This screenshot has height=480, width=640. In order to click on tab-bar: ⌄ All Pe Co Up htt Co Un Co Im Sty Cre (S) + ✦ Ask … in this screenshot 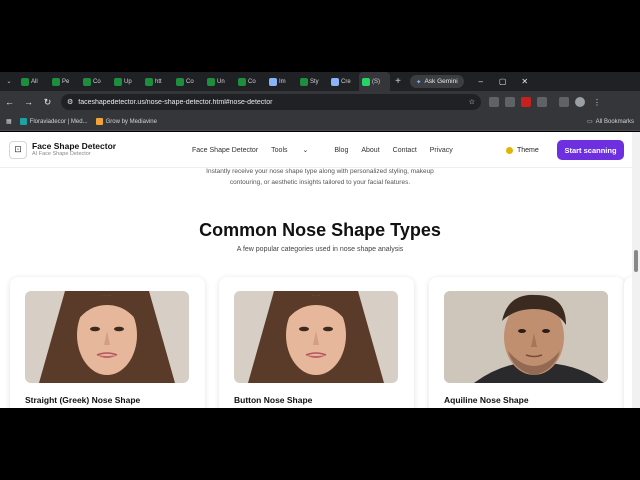, I will do `click(320, 81)`.